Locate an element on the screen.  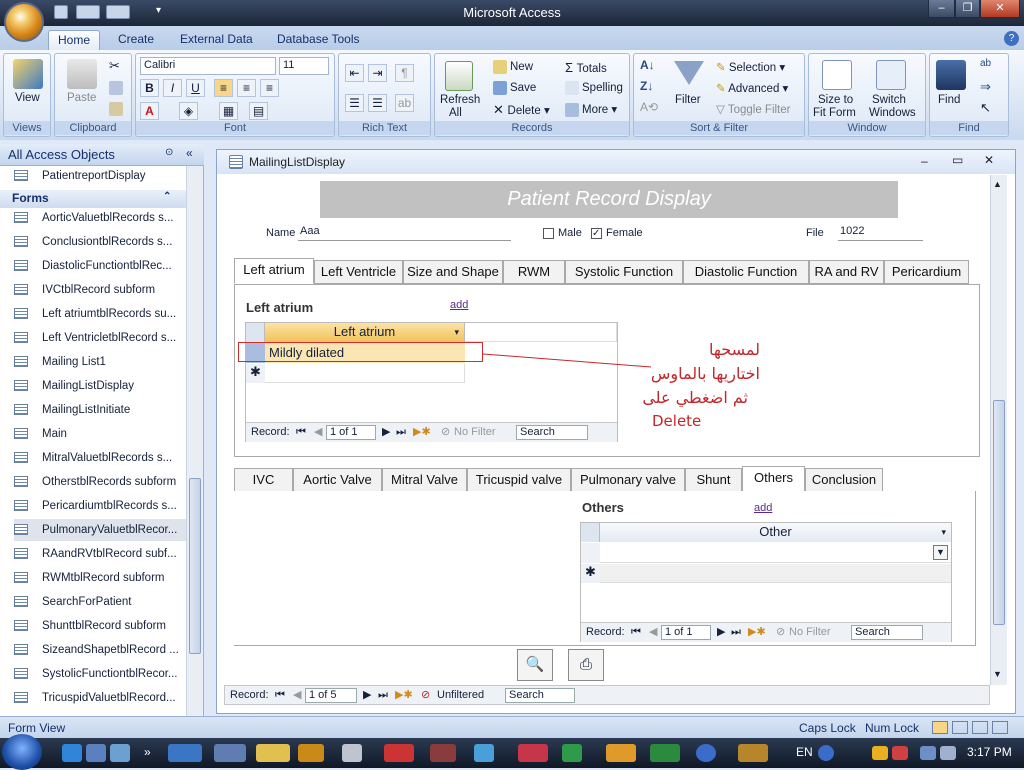
nav-item: ShunttblRecord subform is located at coordinates (100, 626).